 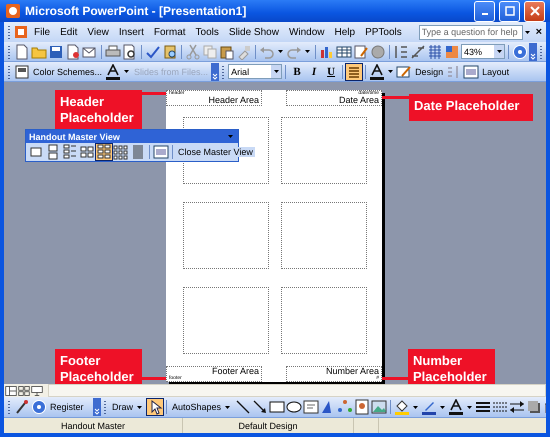 I want to click on menu-item: Slide Show, so click(x=254, y=32).